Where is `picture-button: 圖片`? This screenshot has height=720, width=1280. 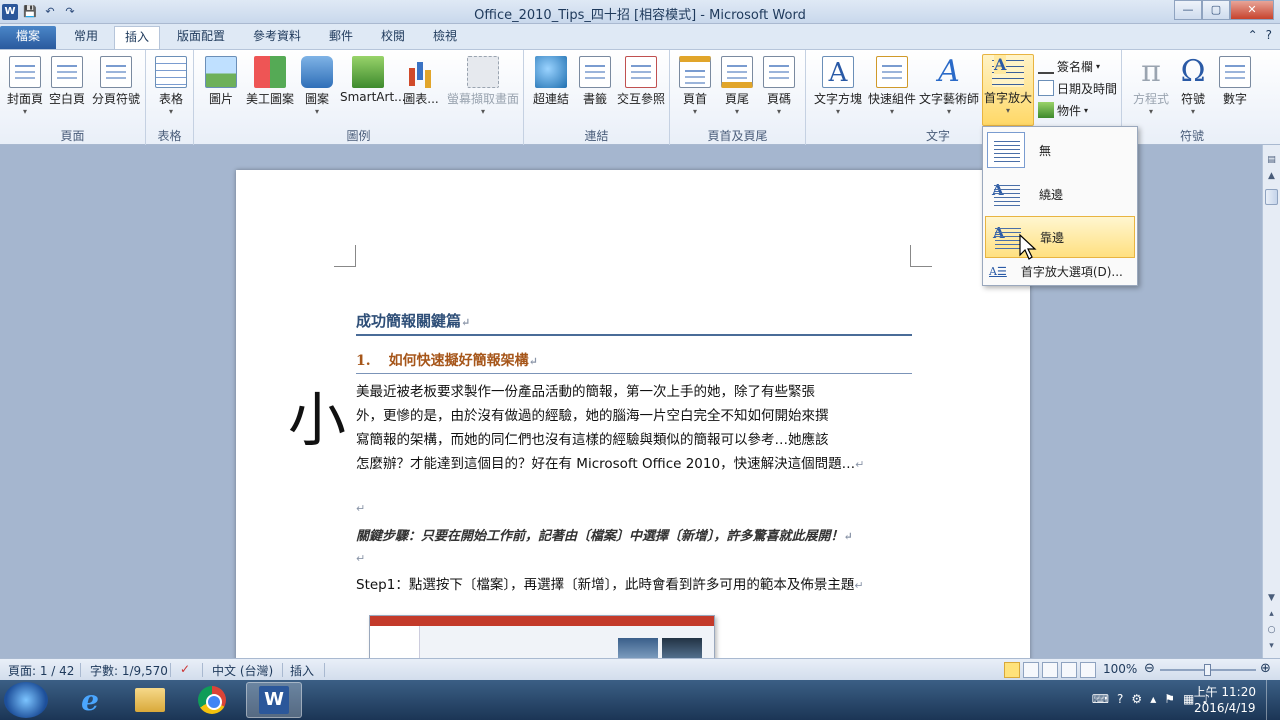 picture-button: 圖片 is located at coordinates (221, 91).